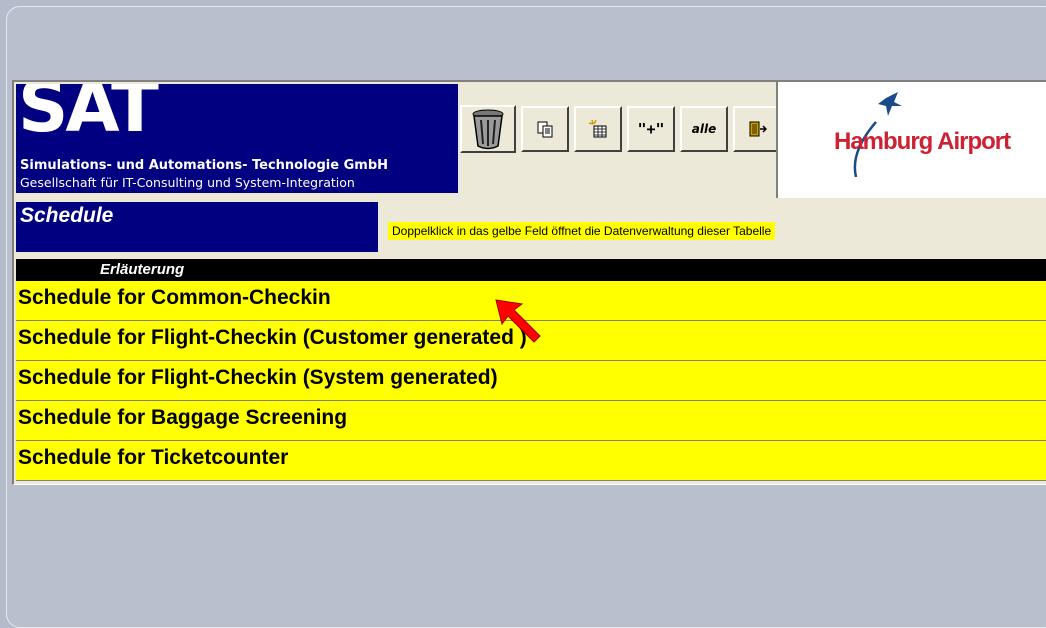  What do you see at coordinates (531, 421) in the screenshot?
I see `schedule-row-baggage-screening: Schedule for Baggage Screening` at bounding box center [531, 421].